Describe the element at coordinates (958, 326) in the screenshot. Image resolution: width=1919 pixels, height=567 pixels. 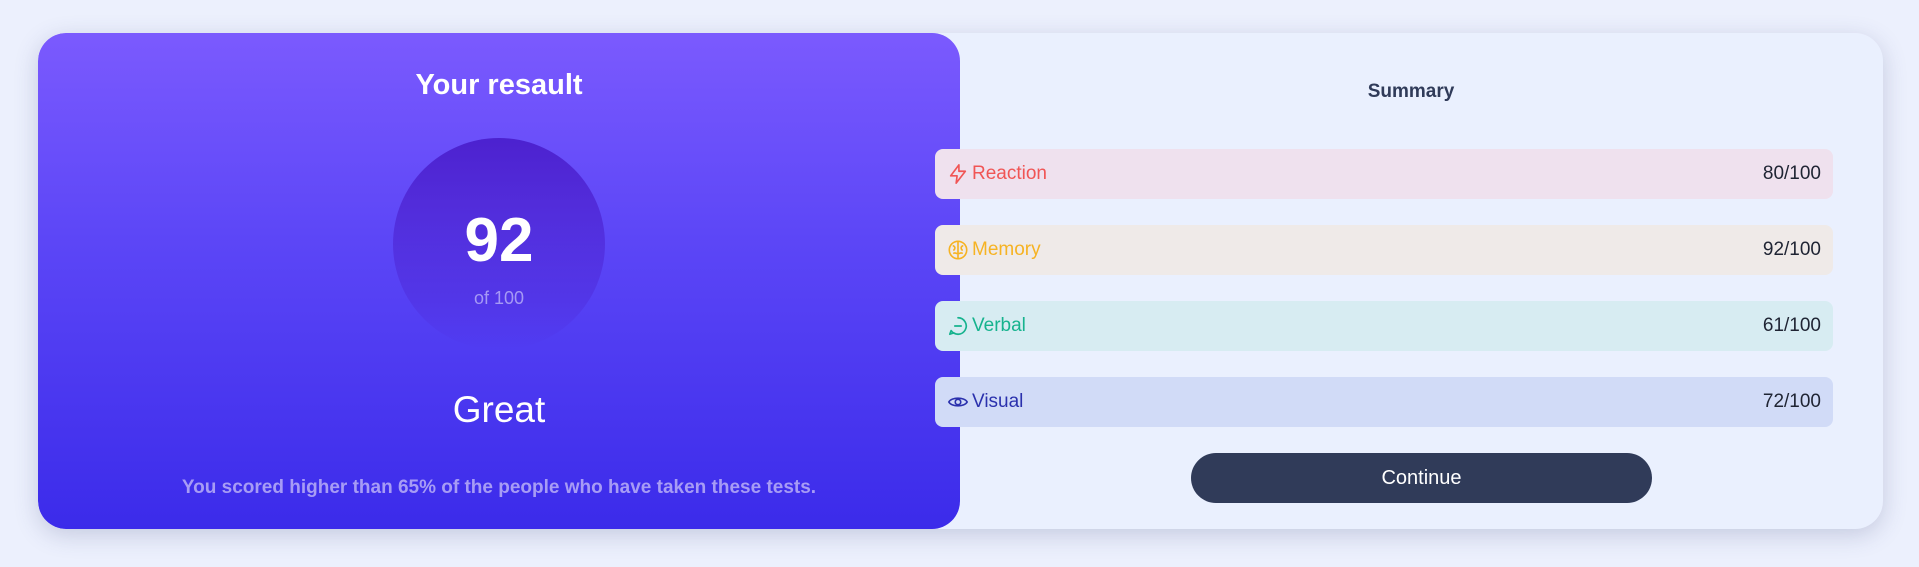
I see `chat-bubble-icon` at that location.